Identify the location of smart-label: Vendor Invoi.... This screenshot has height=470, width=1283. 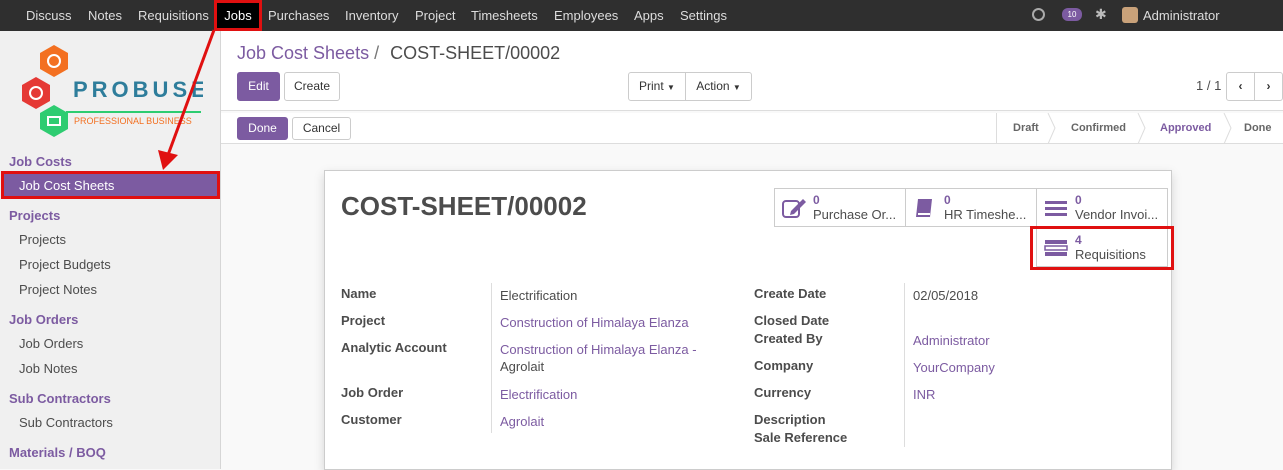
(1117, 214).